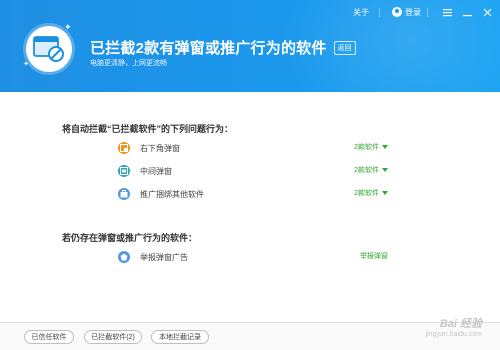  I want to click on menu-icon, so click(447, 12).